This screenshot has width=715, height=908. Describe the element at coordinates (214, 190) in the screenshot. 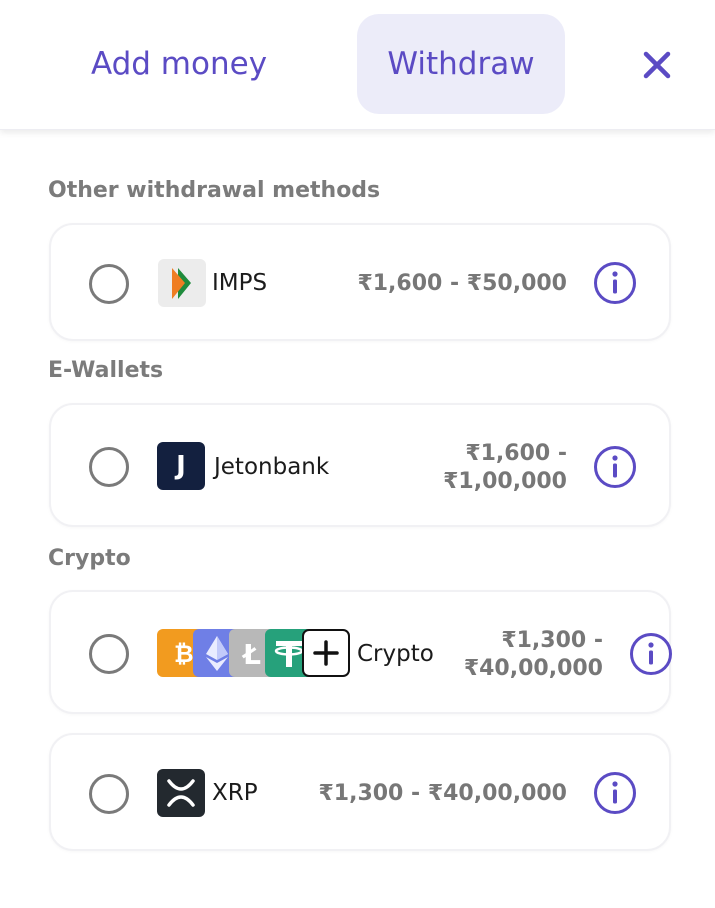

I see `section-title-other-methods: Other withdrawal methods` at that location.